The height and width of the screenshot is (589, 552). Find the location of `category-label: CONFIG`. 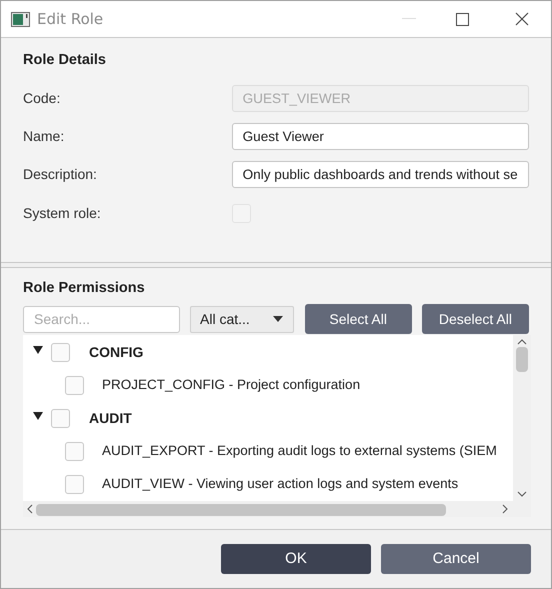

category-label: CONFIG is located at coordinates (116, 352).